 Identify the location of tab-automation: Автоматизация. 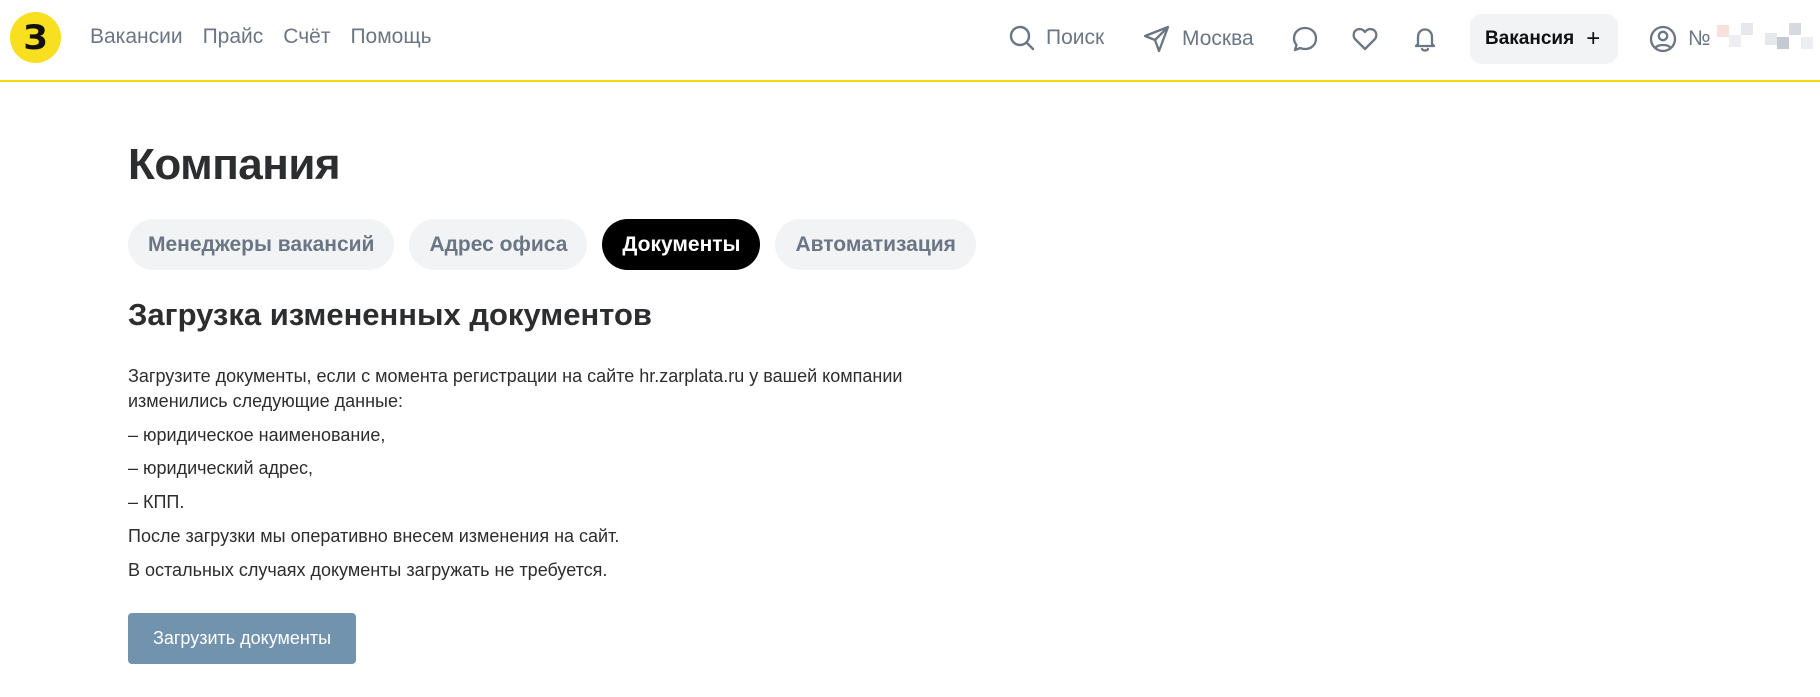
(875, 244).